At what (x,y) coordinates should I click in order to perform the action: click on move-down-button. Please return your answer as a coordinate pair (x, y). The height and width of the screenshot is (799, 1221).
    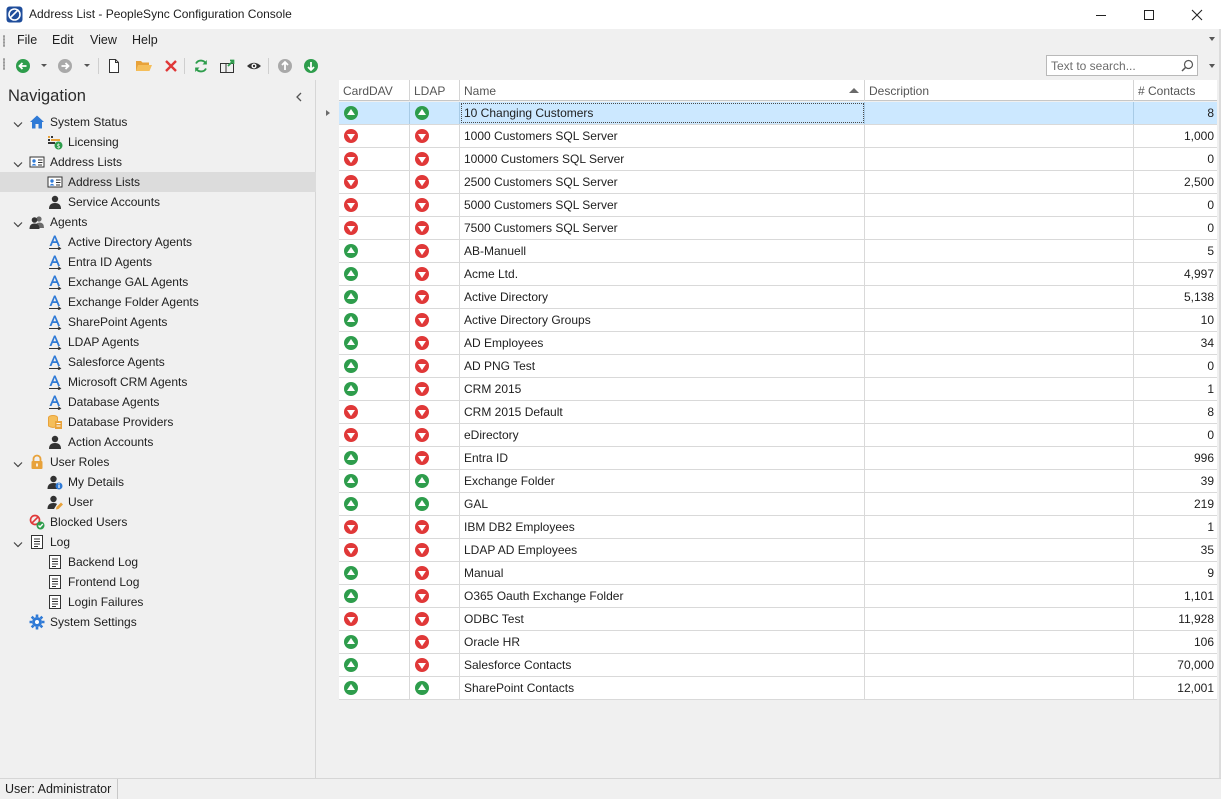
    Looking at the image, I should click on (311, 66).